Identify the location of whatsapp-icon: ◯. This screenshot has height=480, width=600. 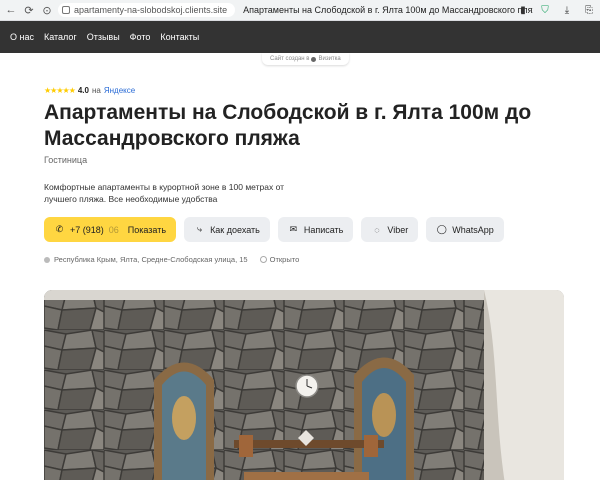
(441, 229).